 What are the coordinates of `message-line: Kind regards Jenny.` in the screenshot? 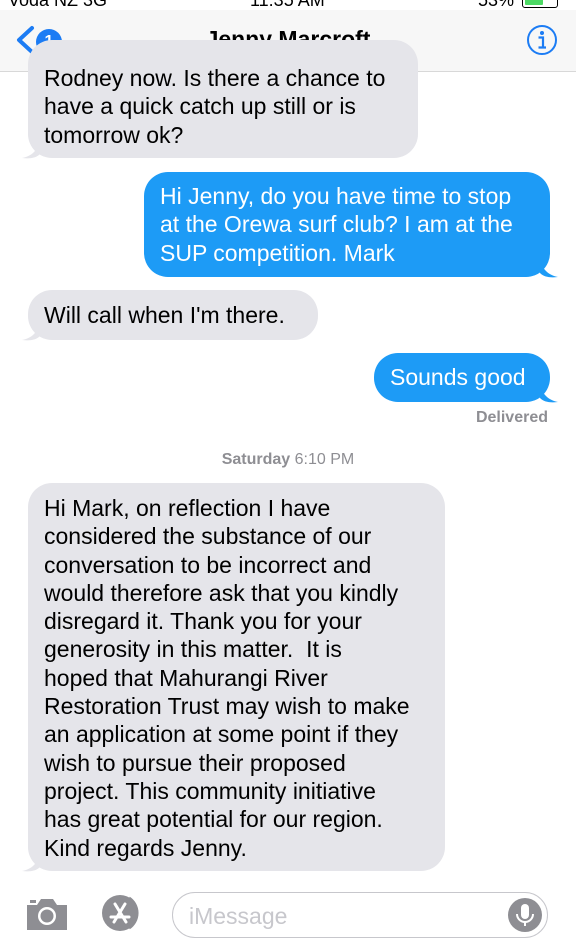 It's located at (145, 847).